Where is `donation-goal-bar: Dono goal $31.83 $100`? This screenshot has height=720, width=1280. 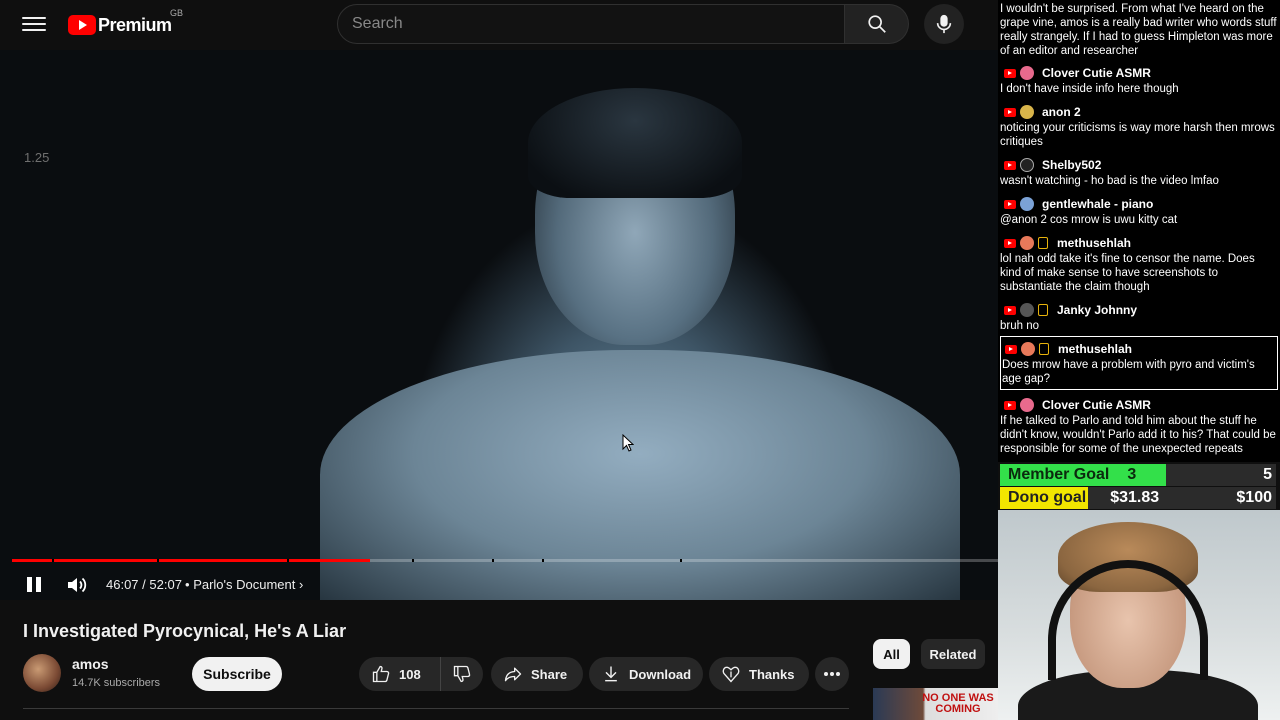
donation-goal-bar: Dono goal $31.83 $100 is located at coordinates (1138, 498).